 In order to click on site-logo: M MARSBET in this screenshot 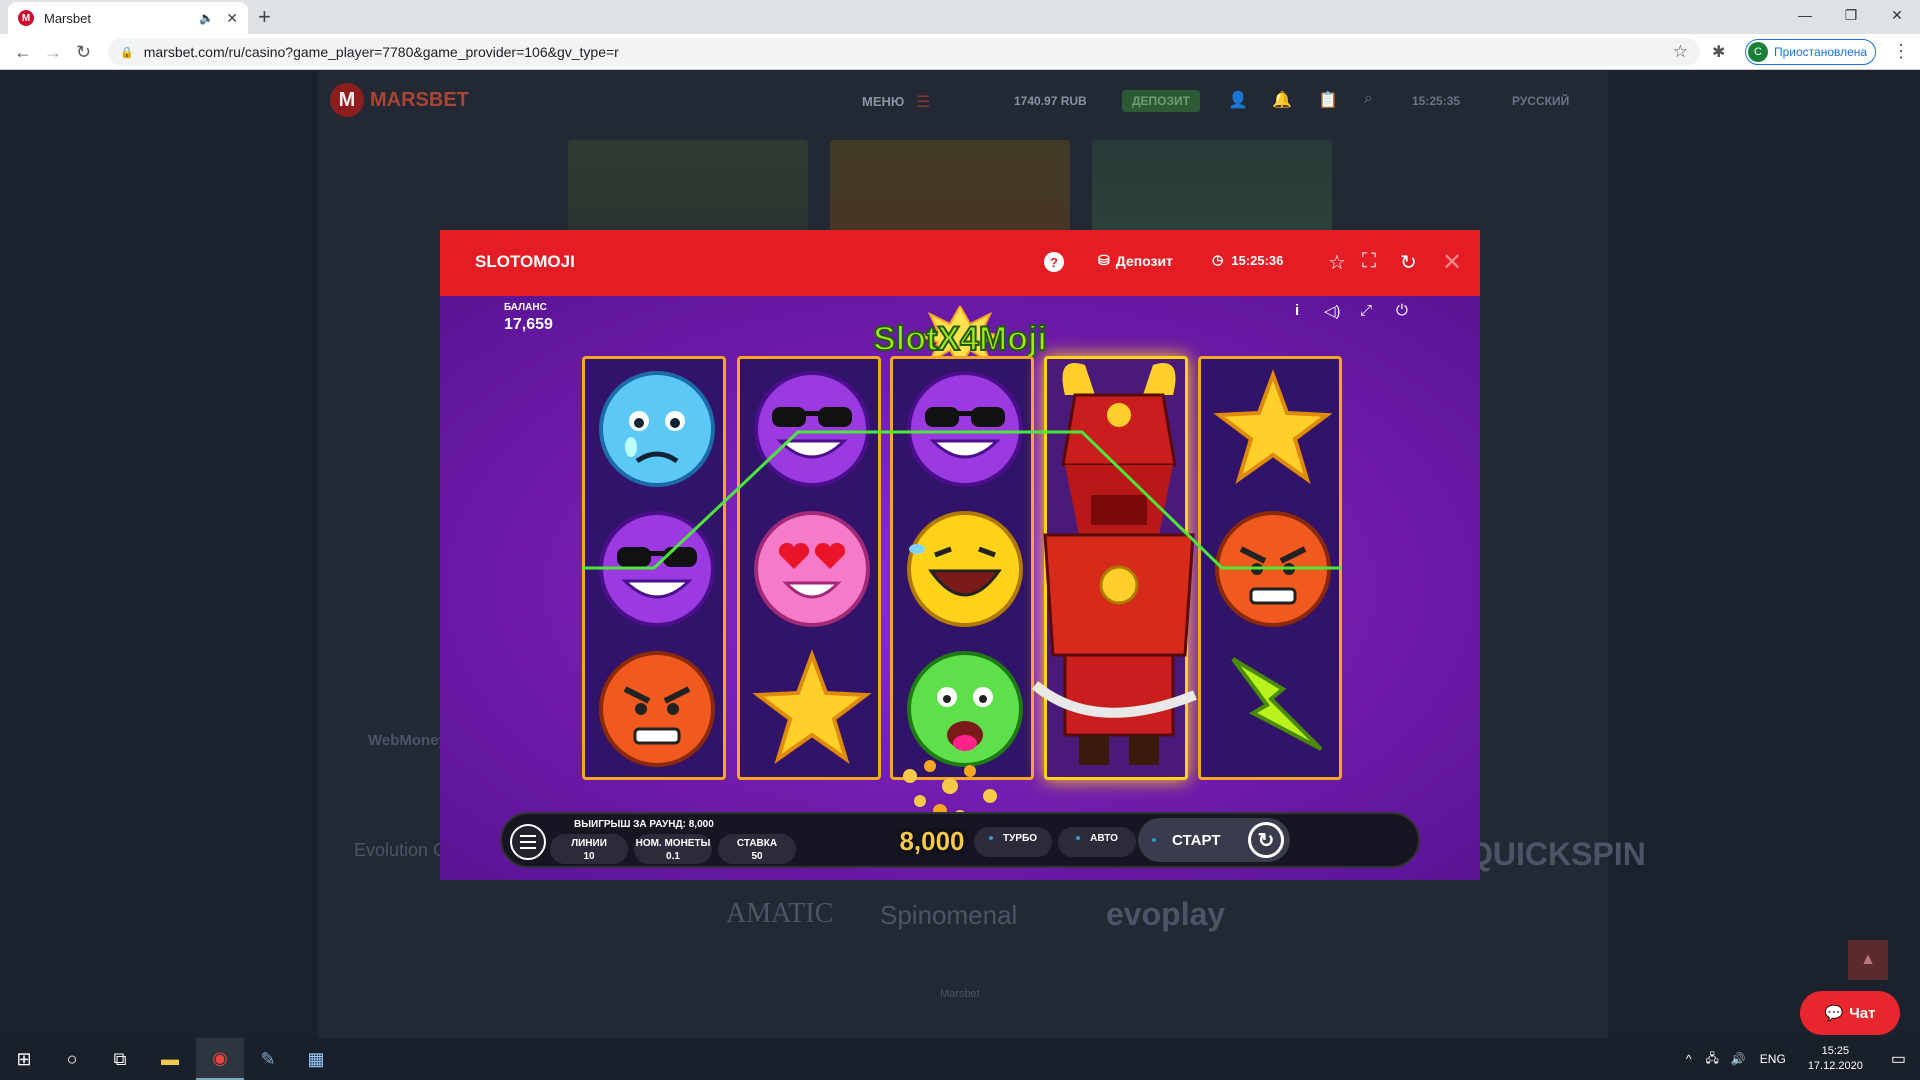, I will do `click(410, 100)`.